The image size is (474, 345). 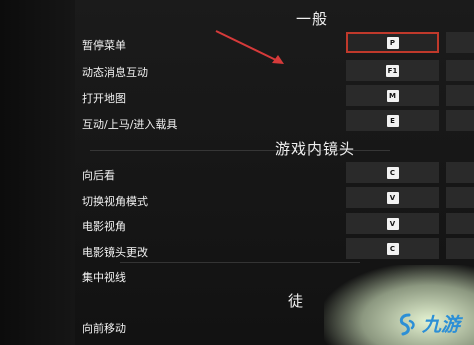 I want to click on keybind-cinematic-cam: V, so click(x=392, y=223).